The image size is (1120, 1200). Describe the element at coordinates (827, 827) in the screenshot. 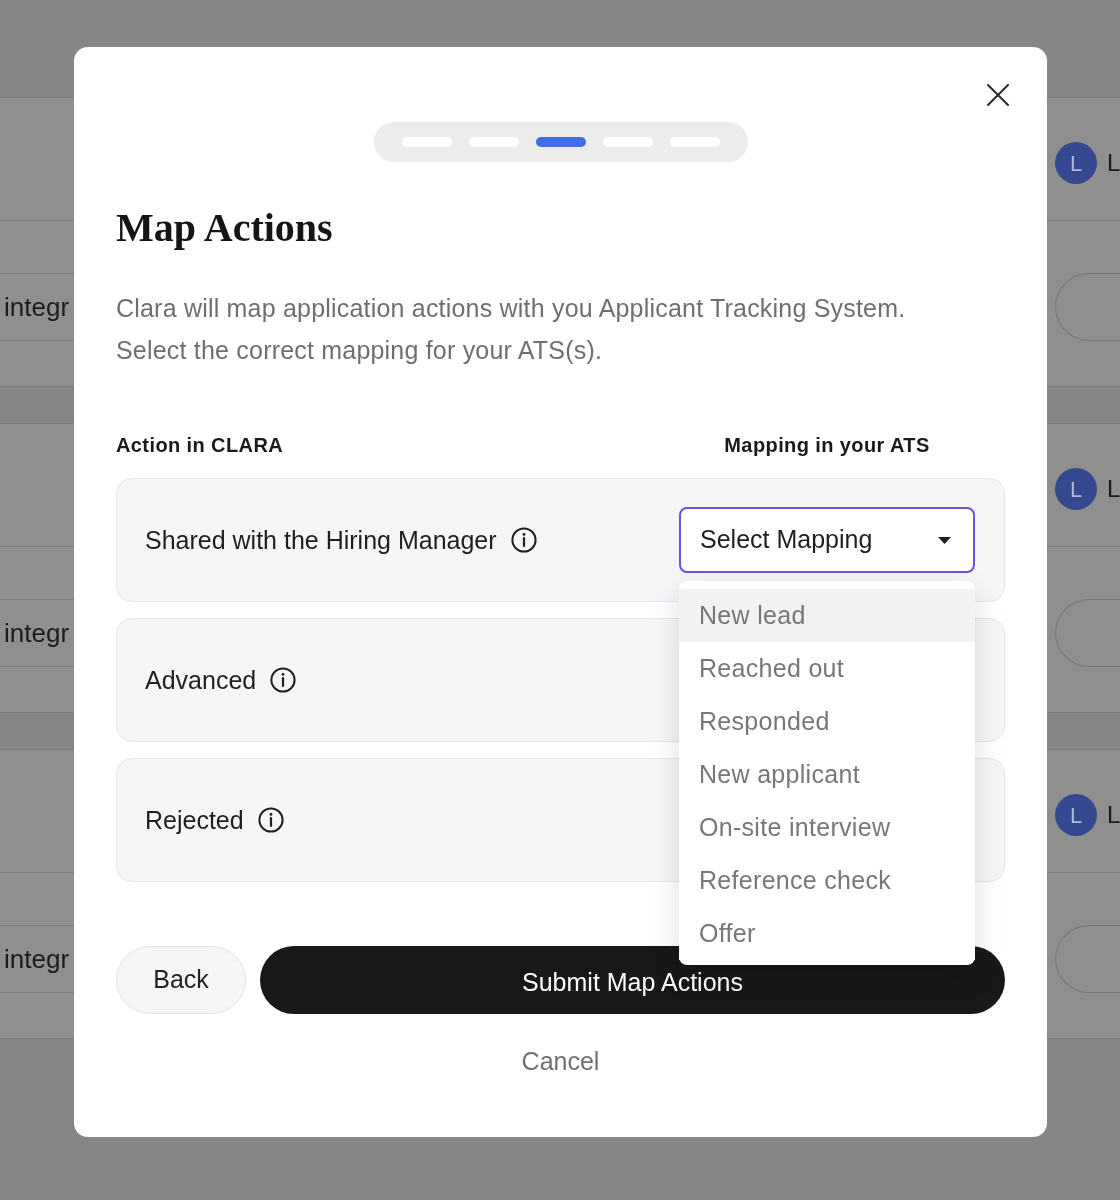

I see `dropdown-option: On-site interview` at that location.